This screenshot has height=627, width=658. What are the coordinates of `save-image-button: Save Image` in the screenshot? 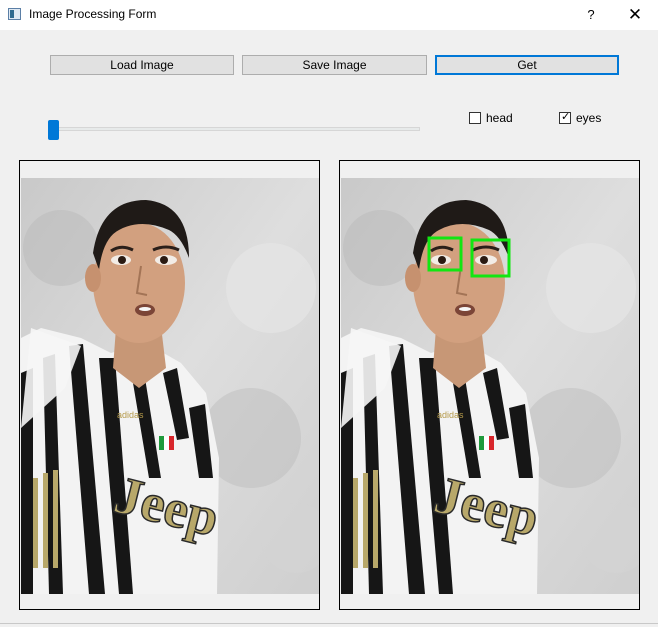 It's located at (334, 65).